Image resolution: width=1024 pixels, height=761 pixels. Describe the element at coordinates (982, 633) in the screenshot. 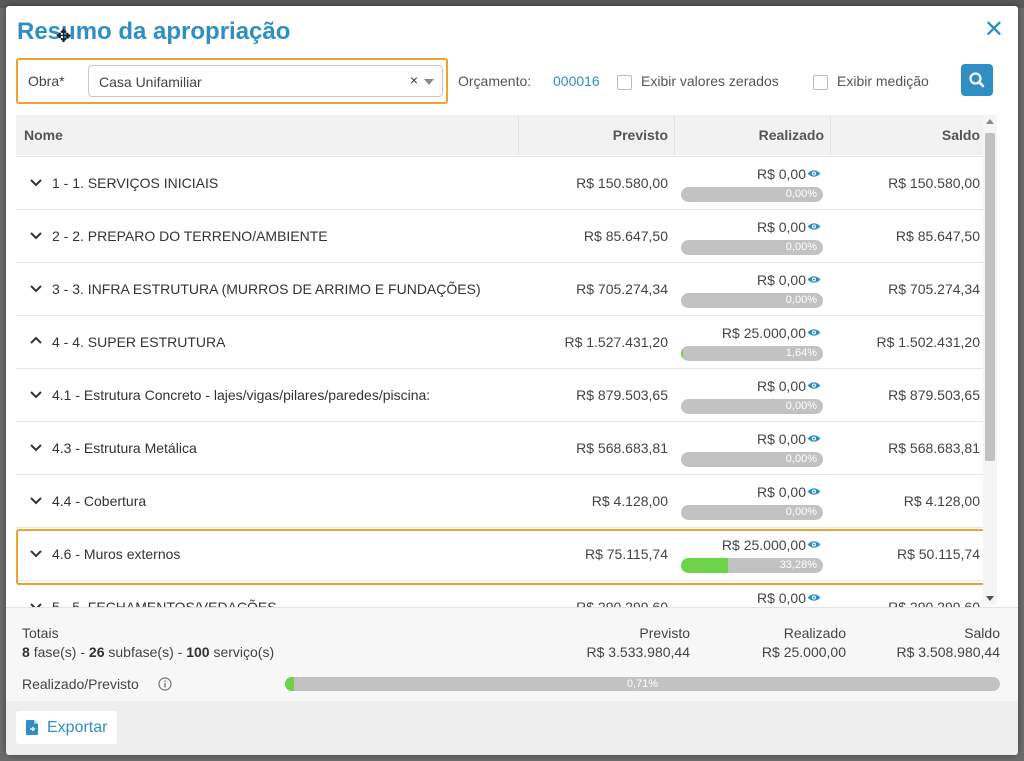

I see `totals-saldo-label: Saldo` at that location.